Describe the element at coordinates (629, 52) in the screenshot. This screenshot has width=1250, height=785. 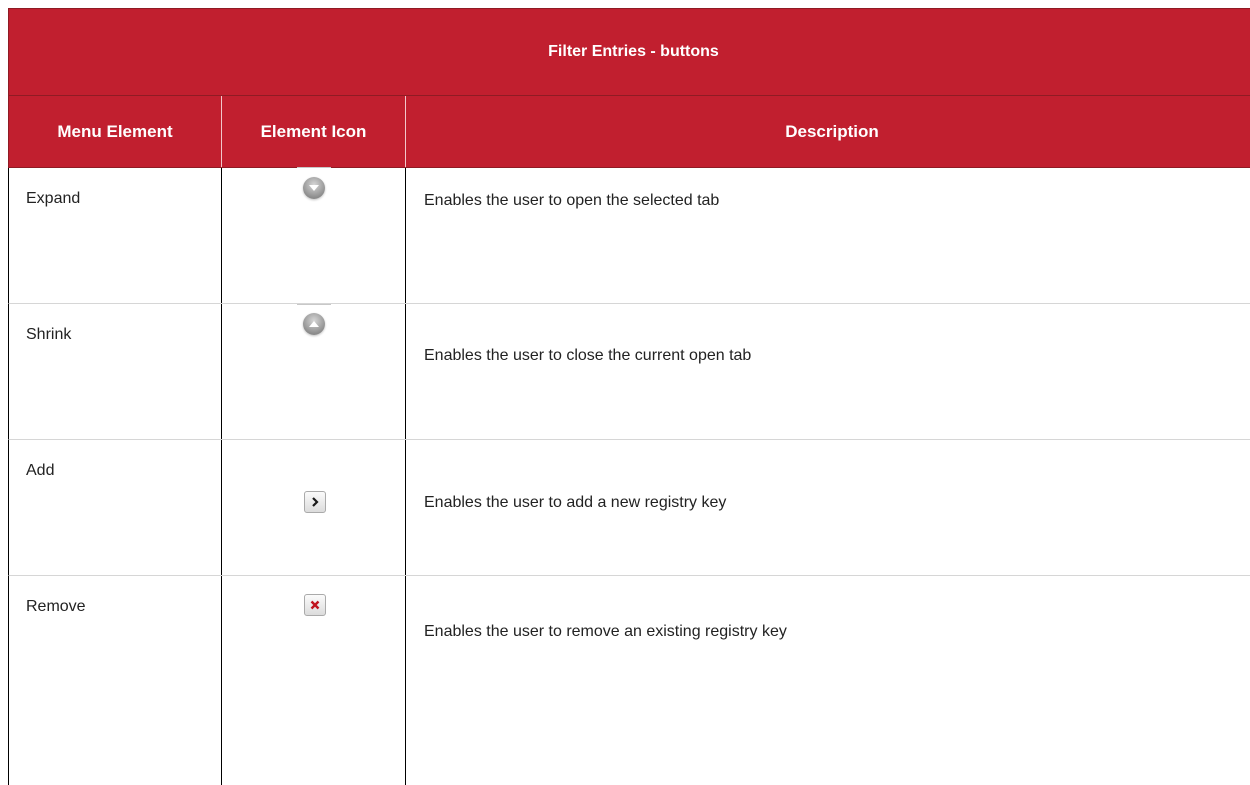
I see `table-title: Filter Entries - buttons` at that location.